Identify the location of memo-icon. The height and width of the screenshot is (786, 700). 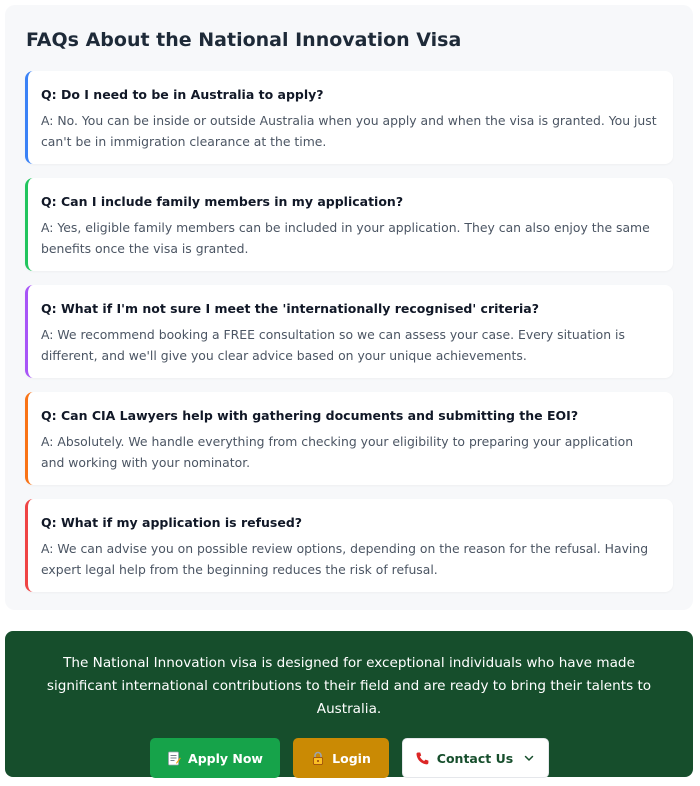
(174, 758).